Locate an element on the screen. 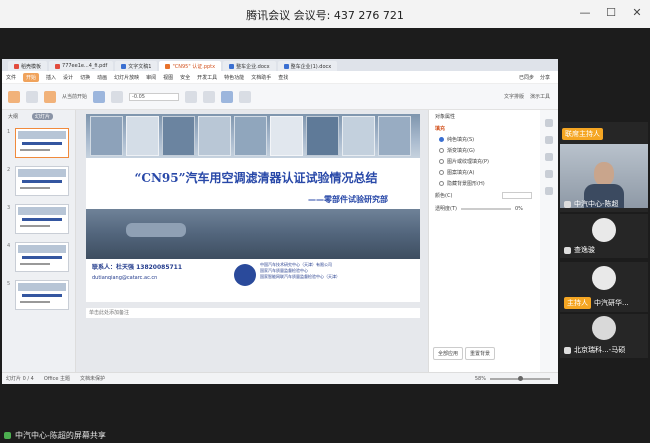  meeting-titlebar: 腾讯会议 会议号: 437 276 721 — ☐ ✕ is located at coordinates (325, 14).